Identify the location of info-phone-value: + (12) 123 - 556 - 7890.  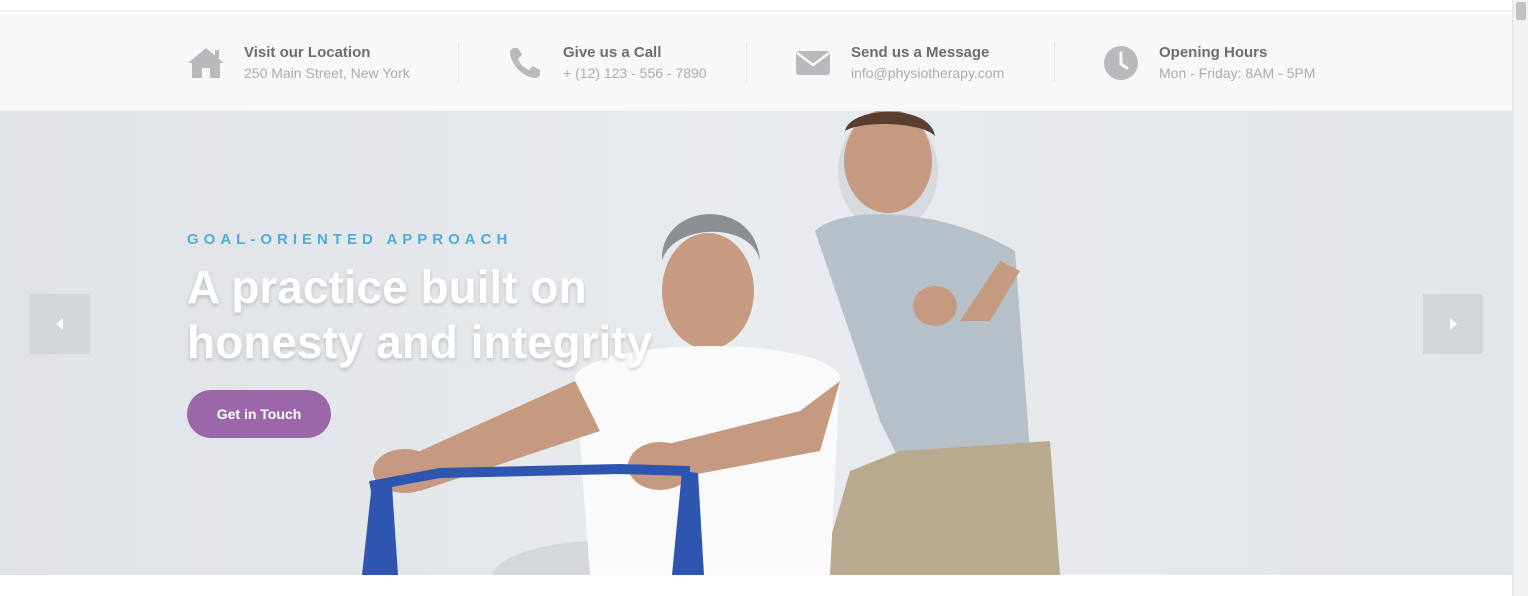
(635, 72).